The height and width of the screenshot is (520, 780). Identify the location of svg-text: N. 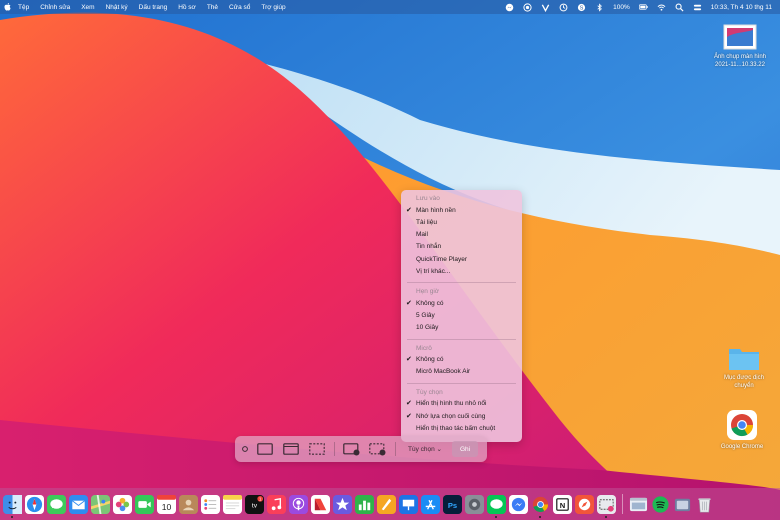
(562, 504).